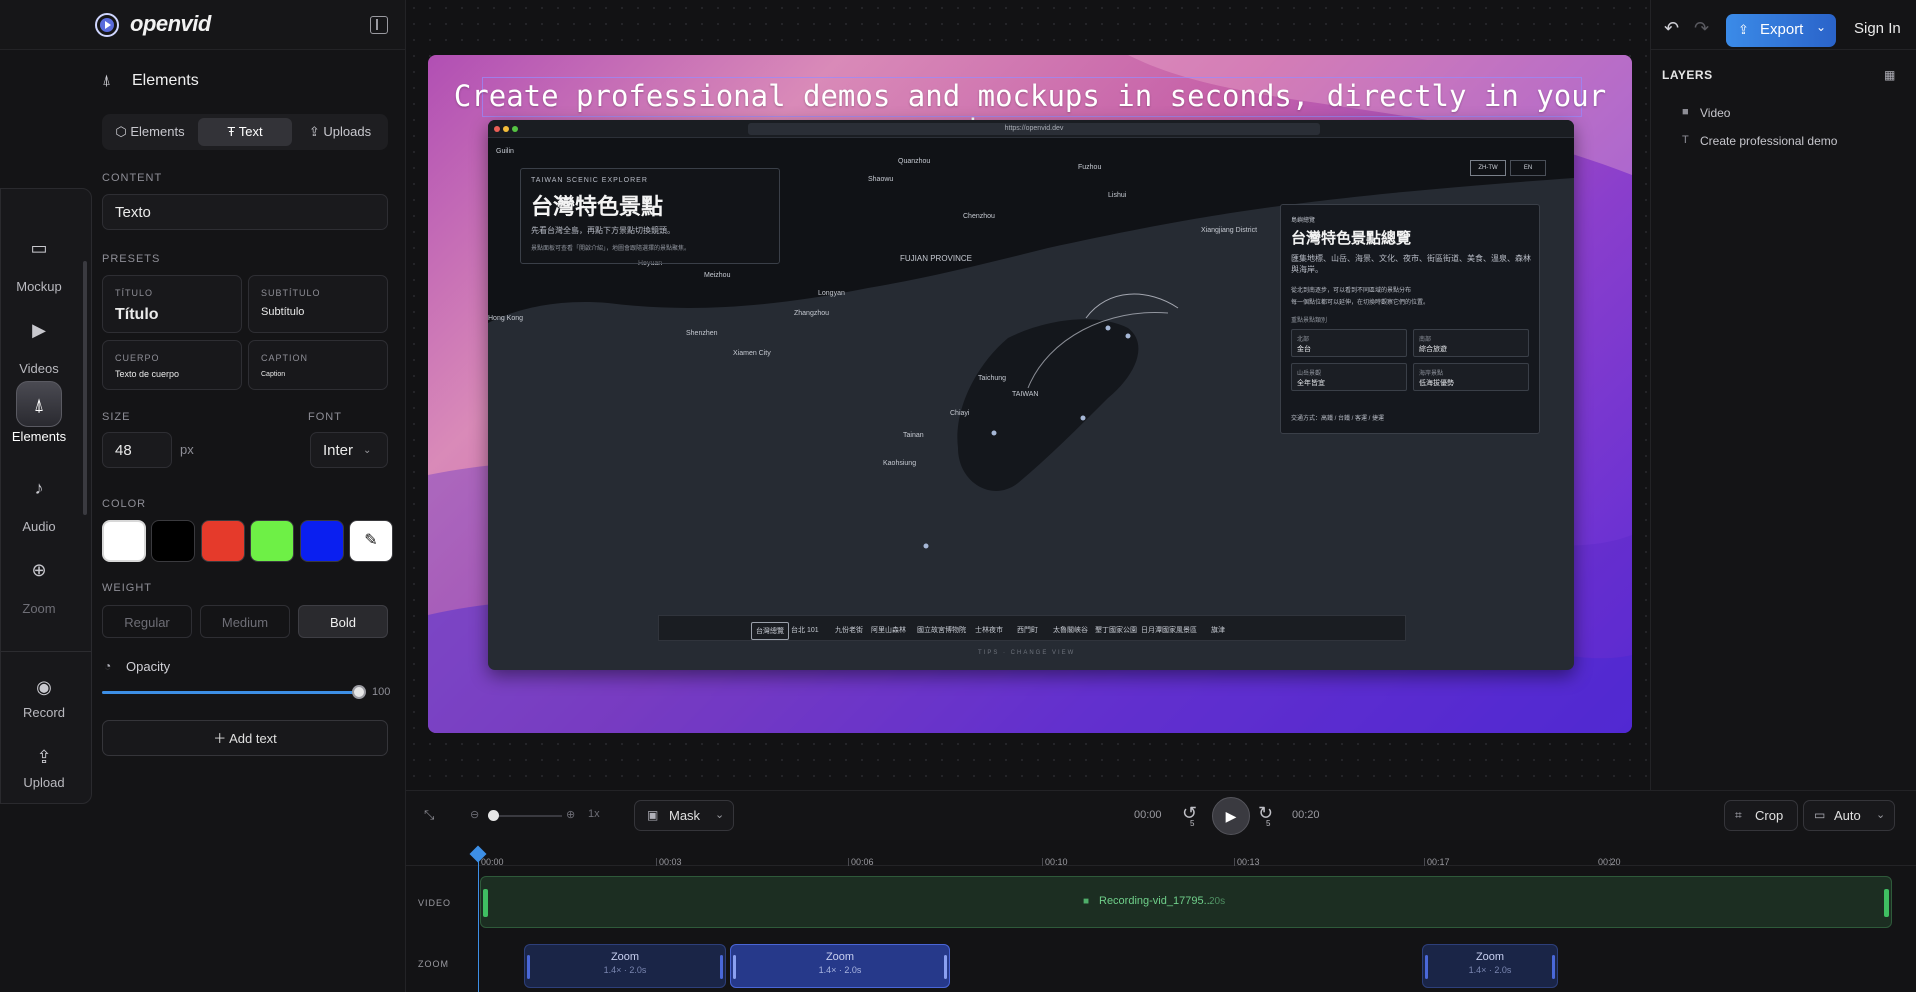  What do you see at coordinates (245, 621) in the screenshot?
I see `weight-medium-button: Medium` at bounding box center [245, 621].